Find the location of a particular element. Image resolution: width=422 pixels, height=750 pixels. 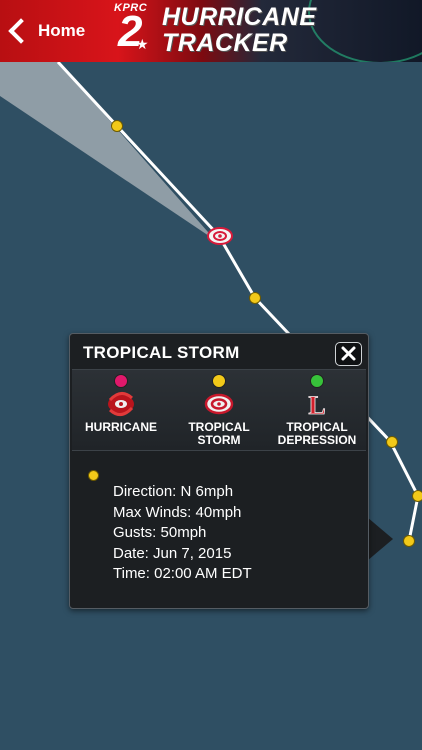

tropical-storm-dot is located at coordinates (219, 381).